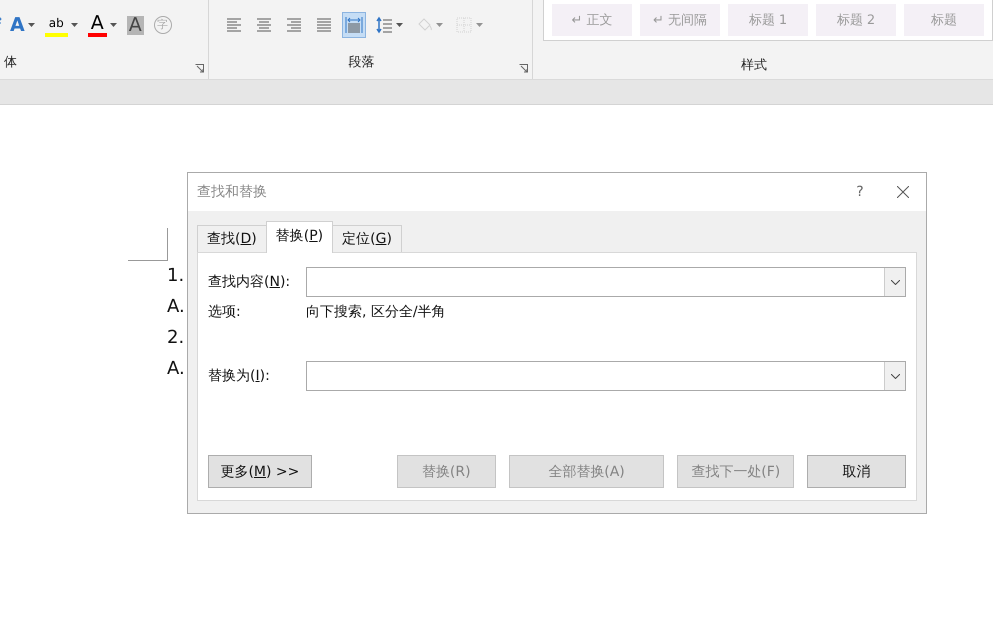 The height and width of the screenshot is (631, 993). I want to click on paragraph-tool-button, so click(354, 25).